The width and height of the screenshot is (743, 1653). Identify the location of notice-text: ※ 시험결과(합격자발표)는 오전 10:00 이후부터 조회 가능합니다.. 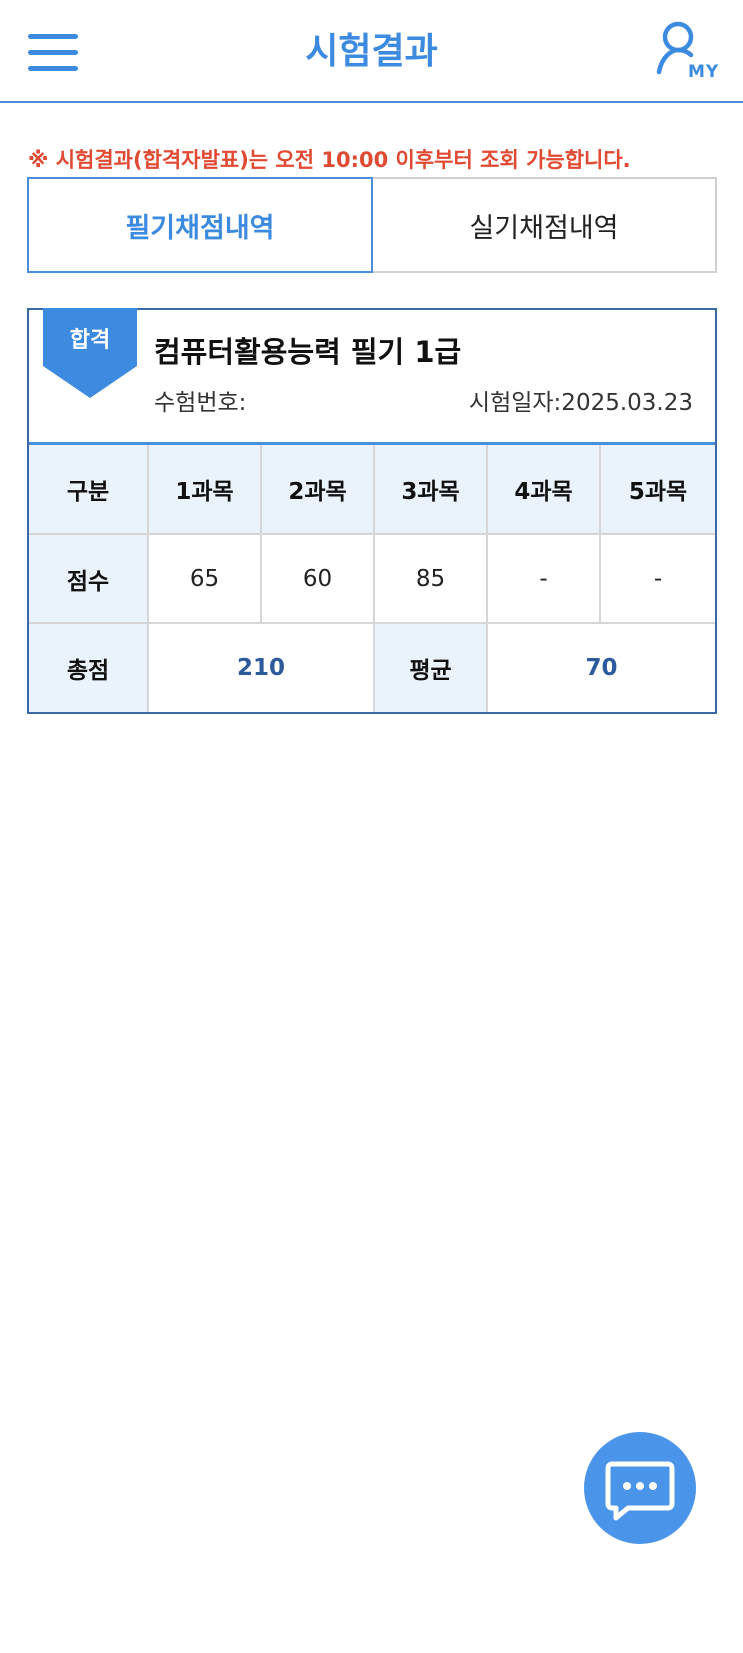
(329, 160).